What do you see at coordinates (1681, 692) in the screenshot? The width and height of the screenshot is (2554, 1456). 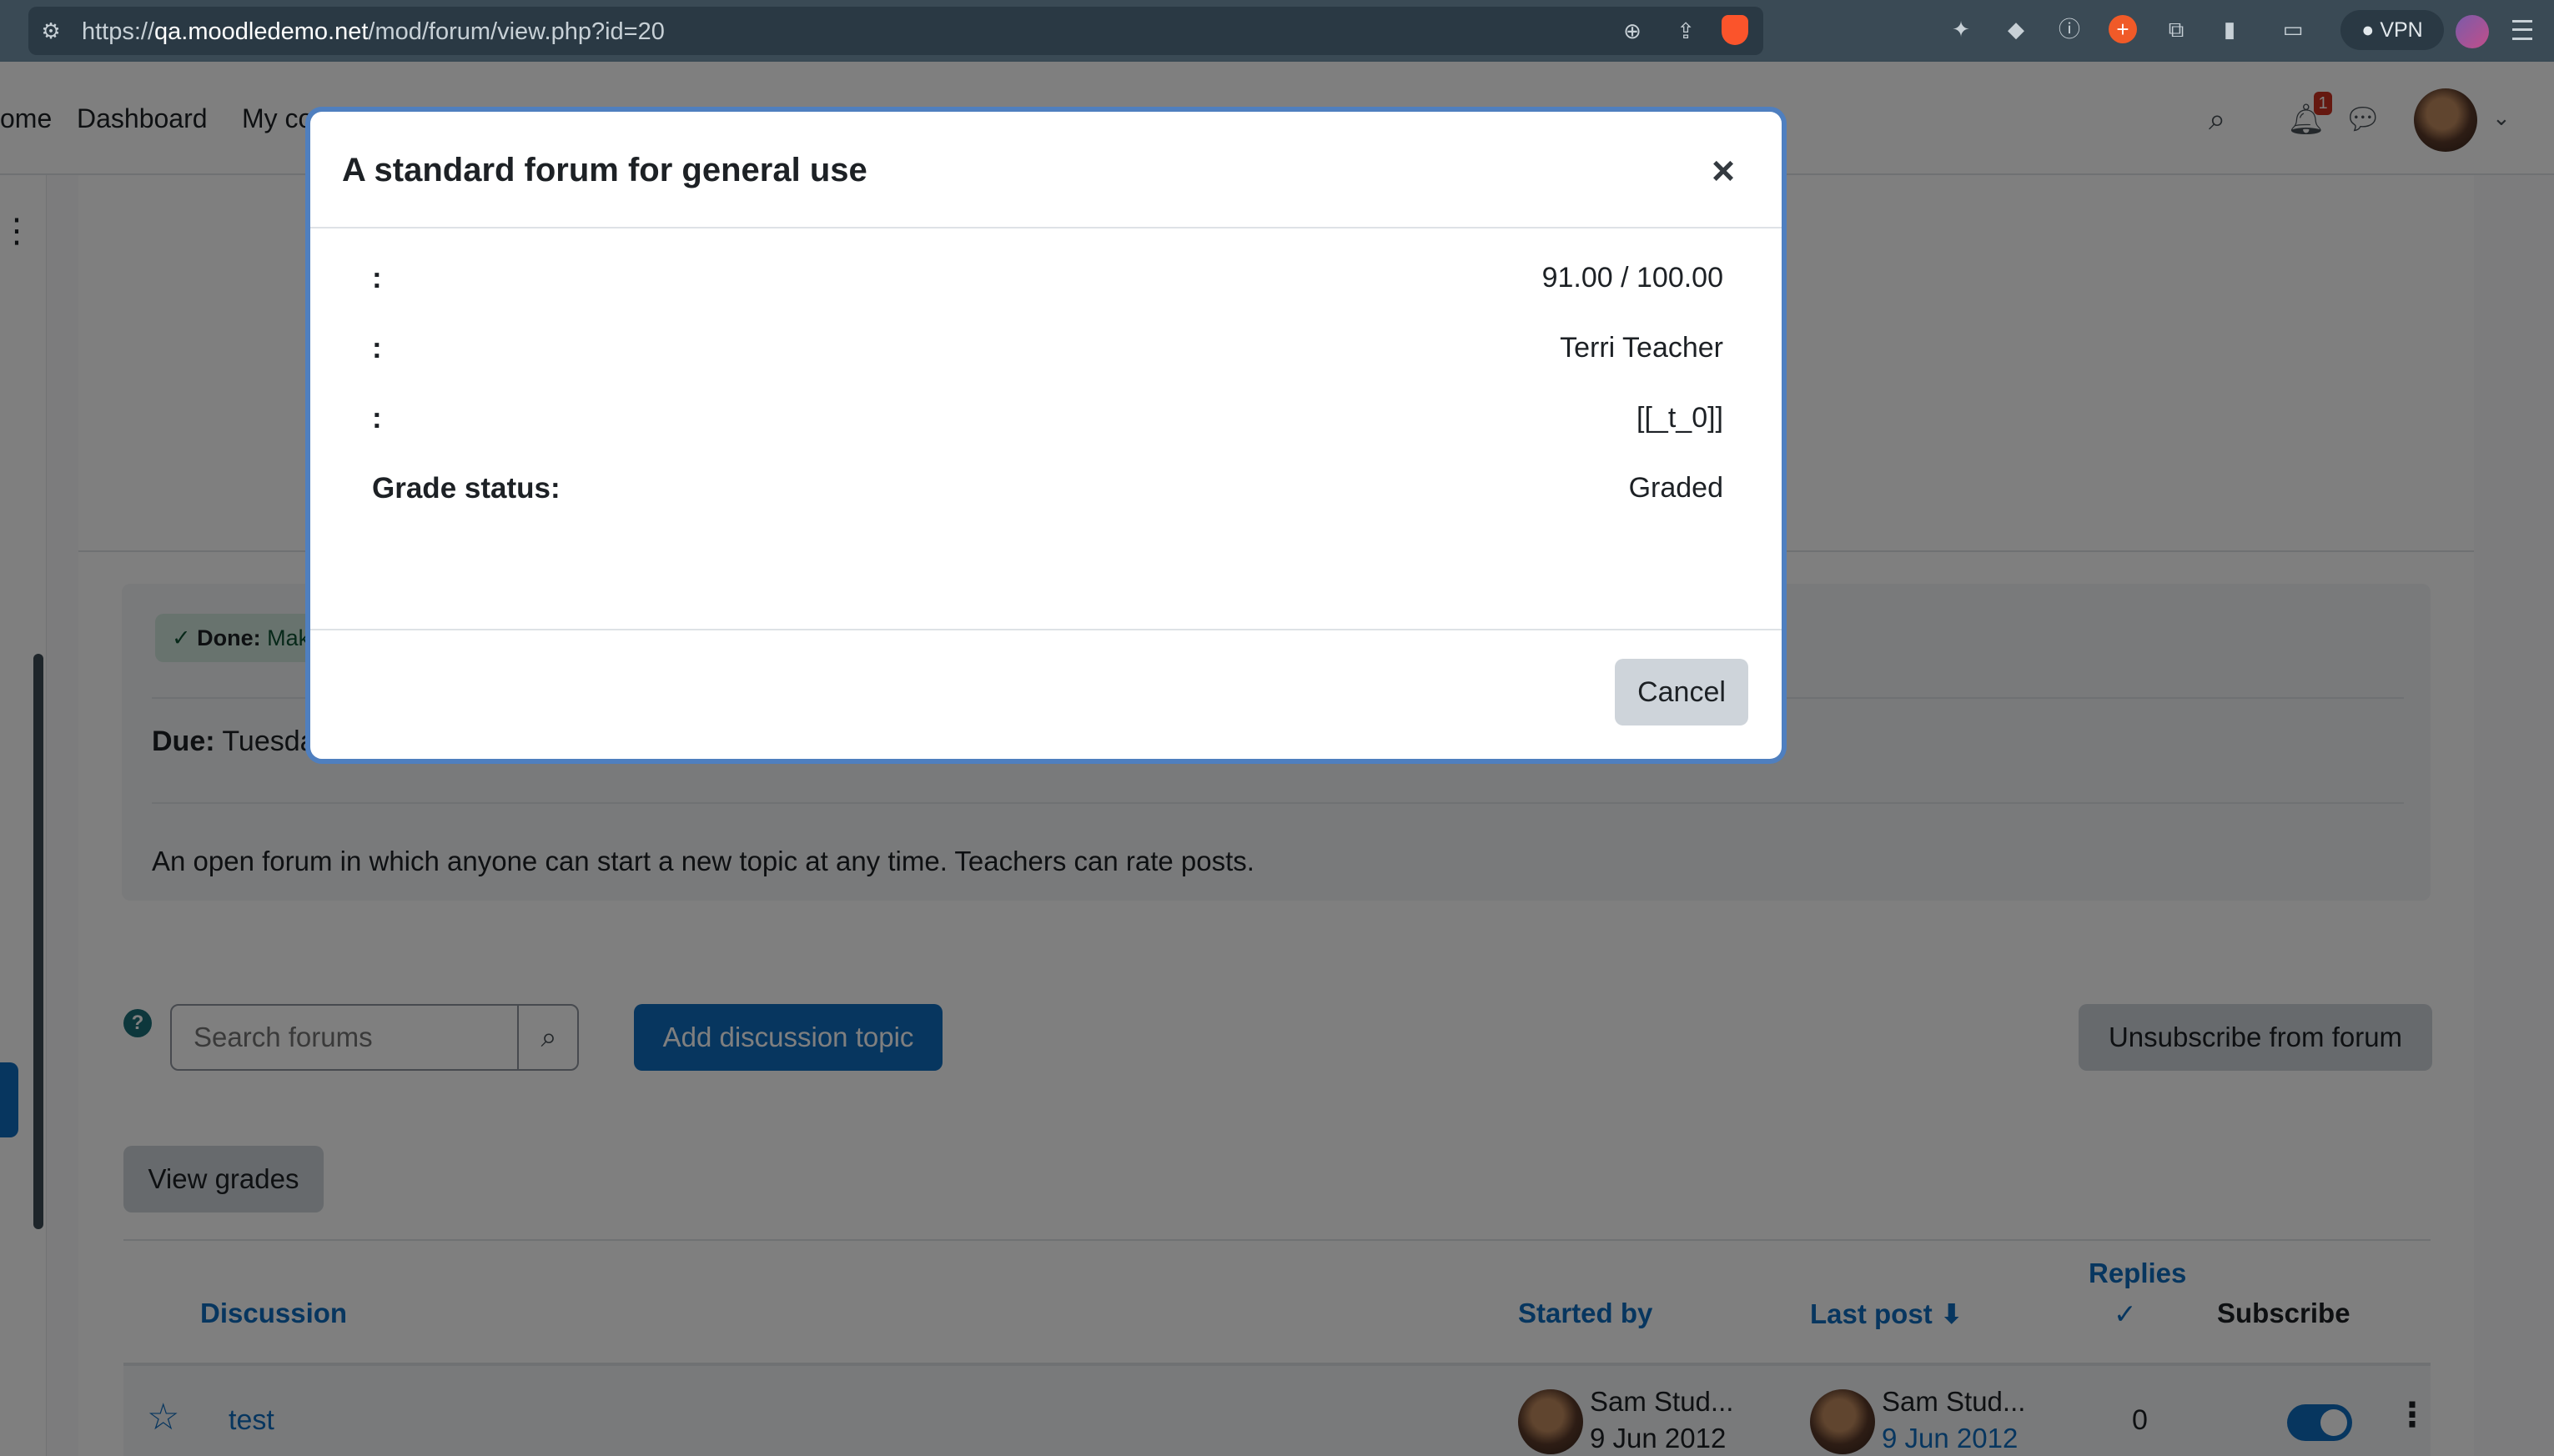 I see `cancel-button: Cancel` at bounding box center [1681, 692].